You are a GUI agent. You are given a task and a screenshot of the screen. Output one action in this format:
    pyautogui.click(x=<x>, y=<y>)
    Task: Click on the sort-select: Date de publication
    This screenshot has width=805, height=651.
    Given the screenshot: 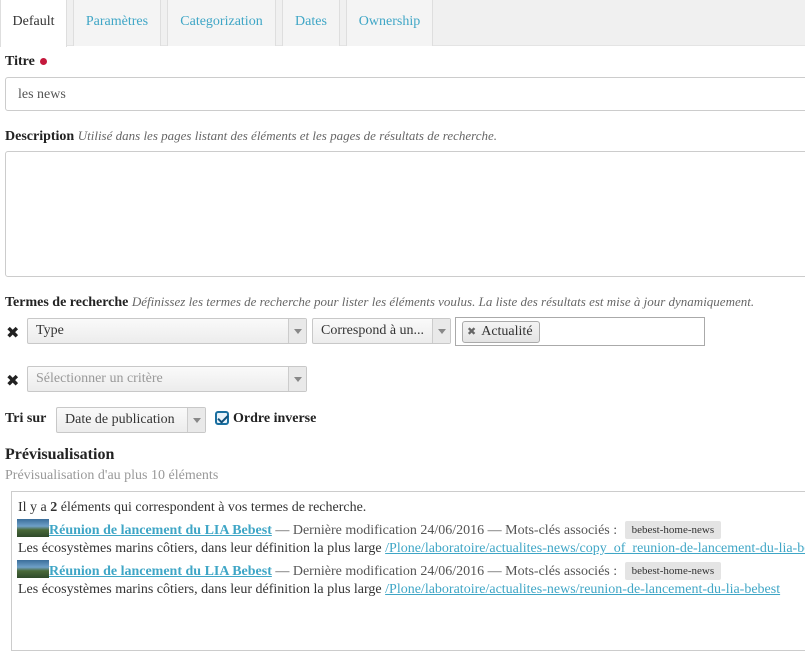 What is the action you would take?
    pyautogui.click(x=131, y=420)
    